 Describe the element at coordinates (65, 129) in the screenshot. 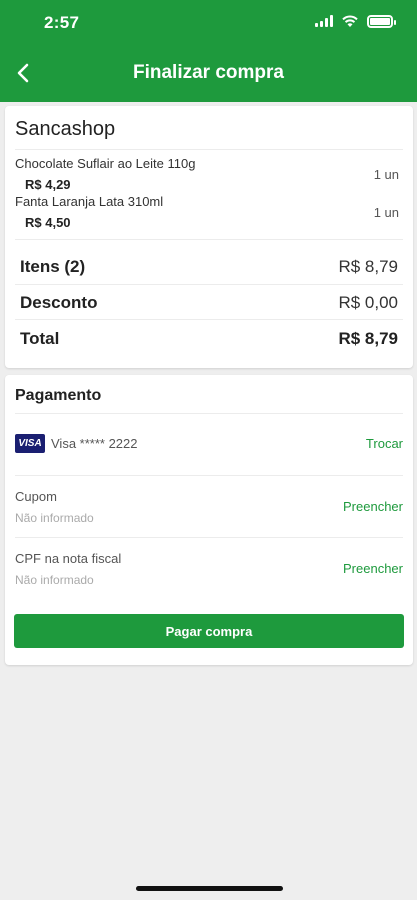

I see `store-name: Sancashop` at that location.